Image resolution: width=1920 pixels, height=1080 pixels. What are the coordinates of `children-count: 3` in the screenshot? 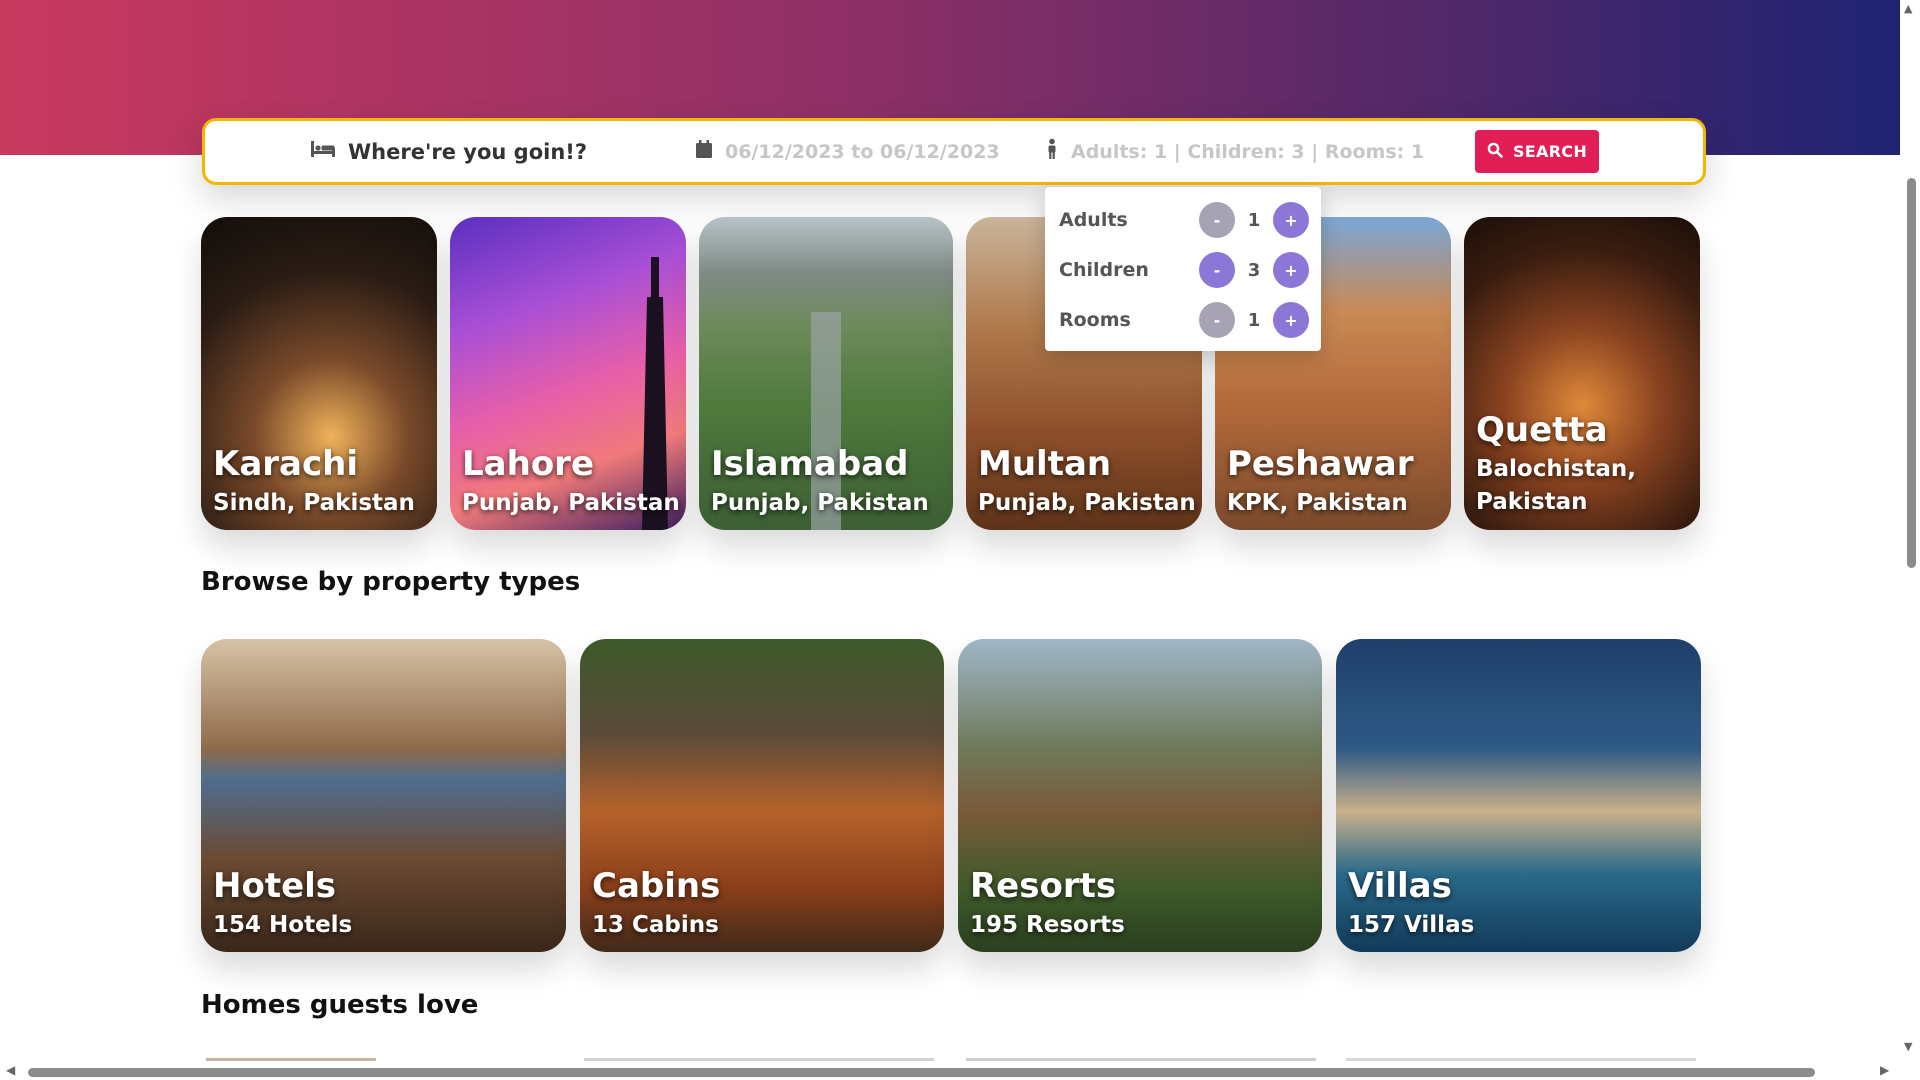 It's located at (1254, 270).